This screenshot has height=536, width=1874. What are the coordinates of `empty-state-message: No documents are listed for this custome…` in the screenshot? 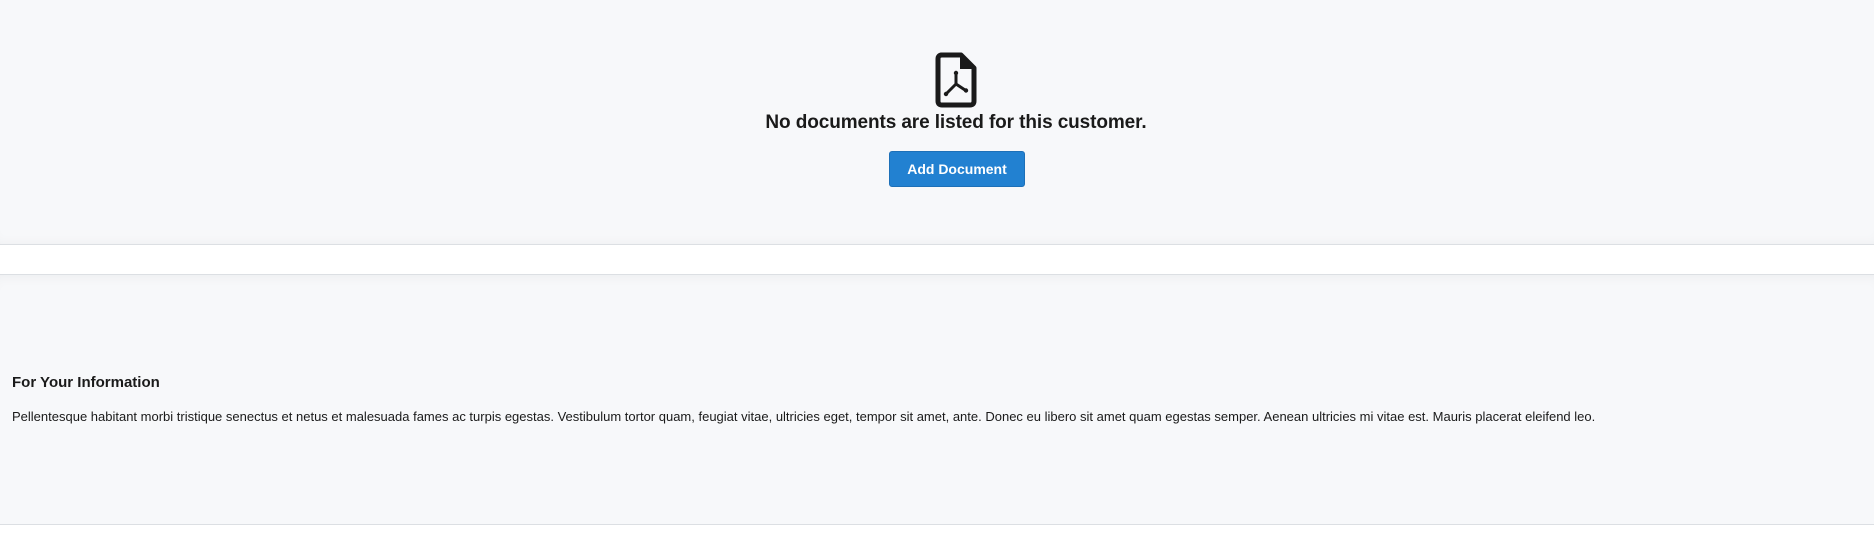 It's located at (956, 122).